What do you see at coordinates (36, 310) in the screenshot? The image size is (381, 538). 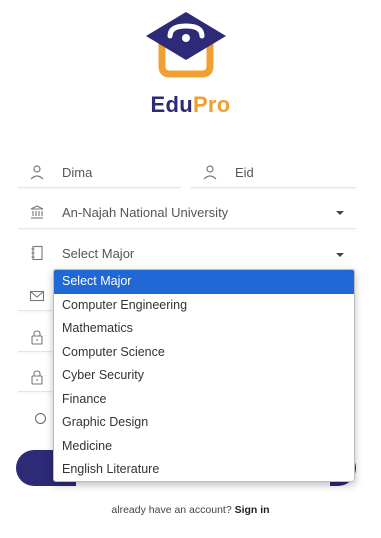 I see `email-underline` at bounding box center [36, 310].